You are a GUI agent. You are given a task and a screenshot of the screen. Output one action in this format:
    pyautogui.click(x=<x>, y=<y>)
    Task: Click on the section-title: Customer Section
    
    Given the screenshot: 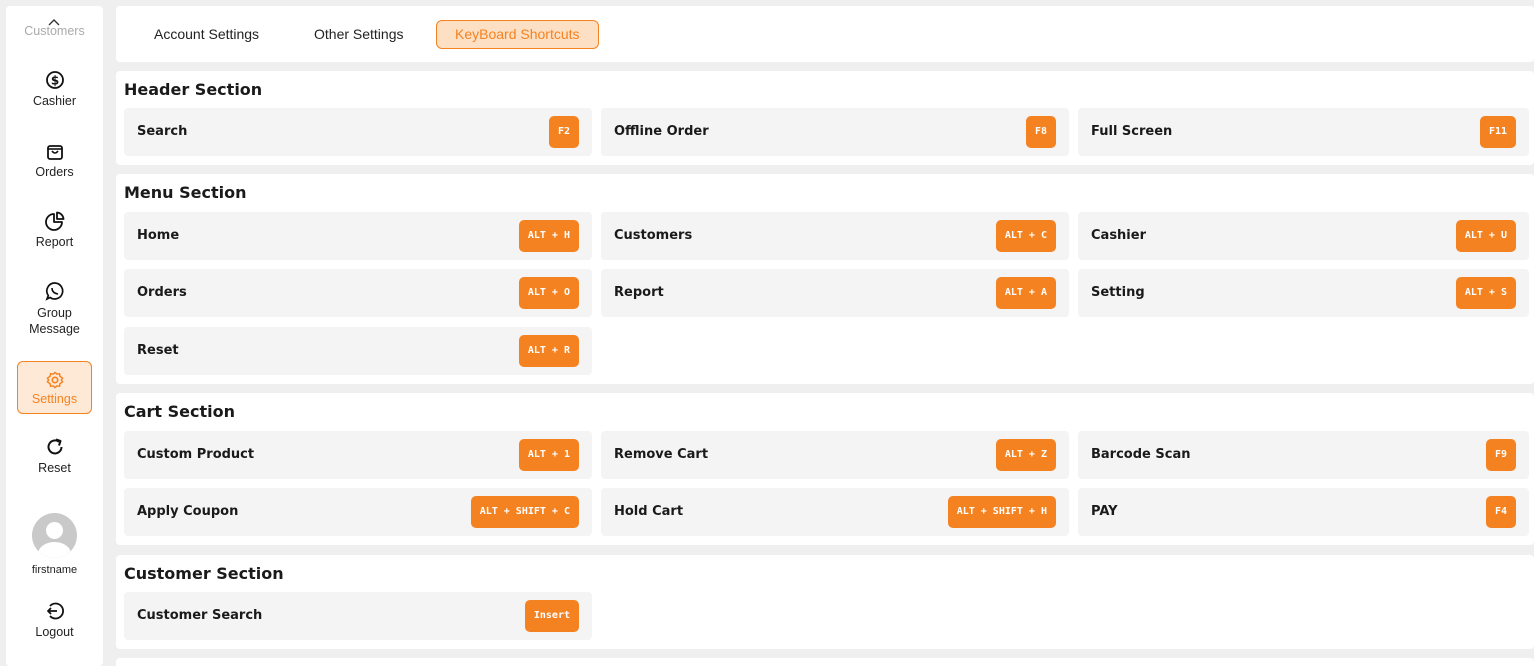 What is the action you would take?
    pyautogui.click(x=204, y=573)
    